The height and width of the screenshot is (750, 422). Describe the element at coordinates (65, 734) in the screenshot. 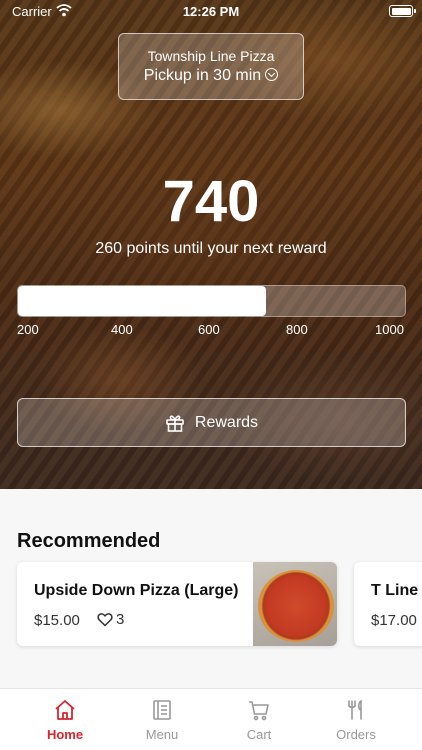

I see `tab-label: Home` at that location.